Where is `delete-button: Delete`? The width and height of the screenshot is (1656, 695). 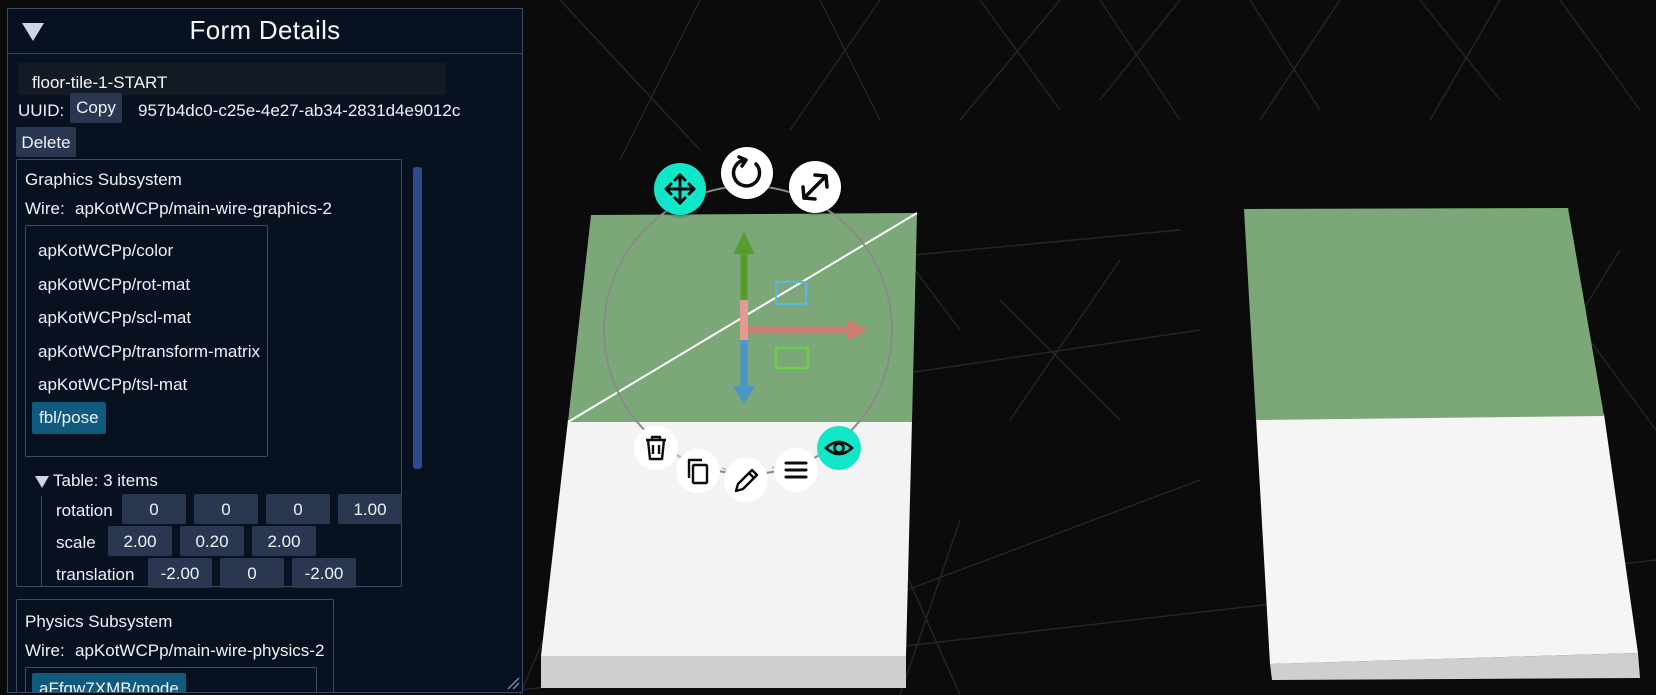 delete-button: Delete is located at coordinates (46, 142).